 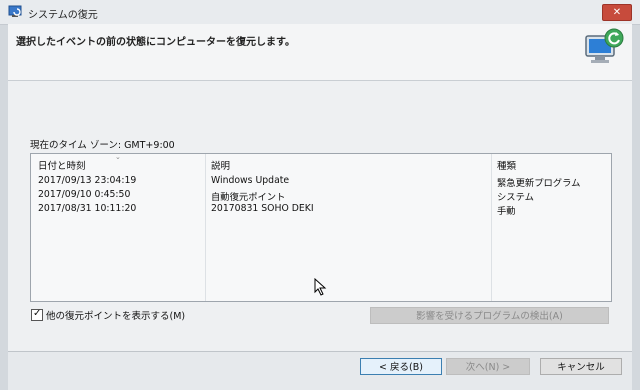 I want to click on mouse-pointer-icon, so click(x=320, y=287).